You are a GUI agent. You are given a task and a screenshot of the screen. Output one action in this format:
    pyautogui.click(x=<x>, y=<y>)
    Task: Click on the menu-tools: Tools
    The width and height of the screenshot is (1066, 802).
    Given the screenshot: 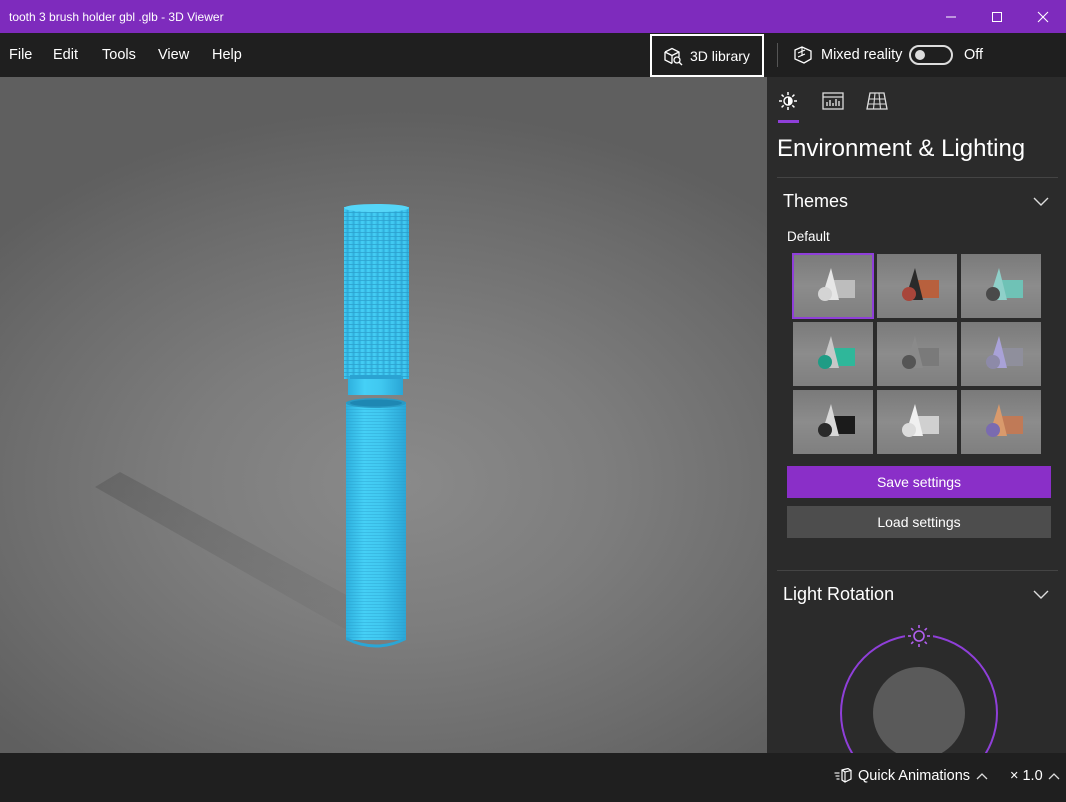 What is the action you would take?
    pyautogui.click(x=119, y=55)
    